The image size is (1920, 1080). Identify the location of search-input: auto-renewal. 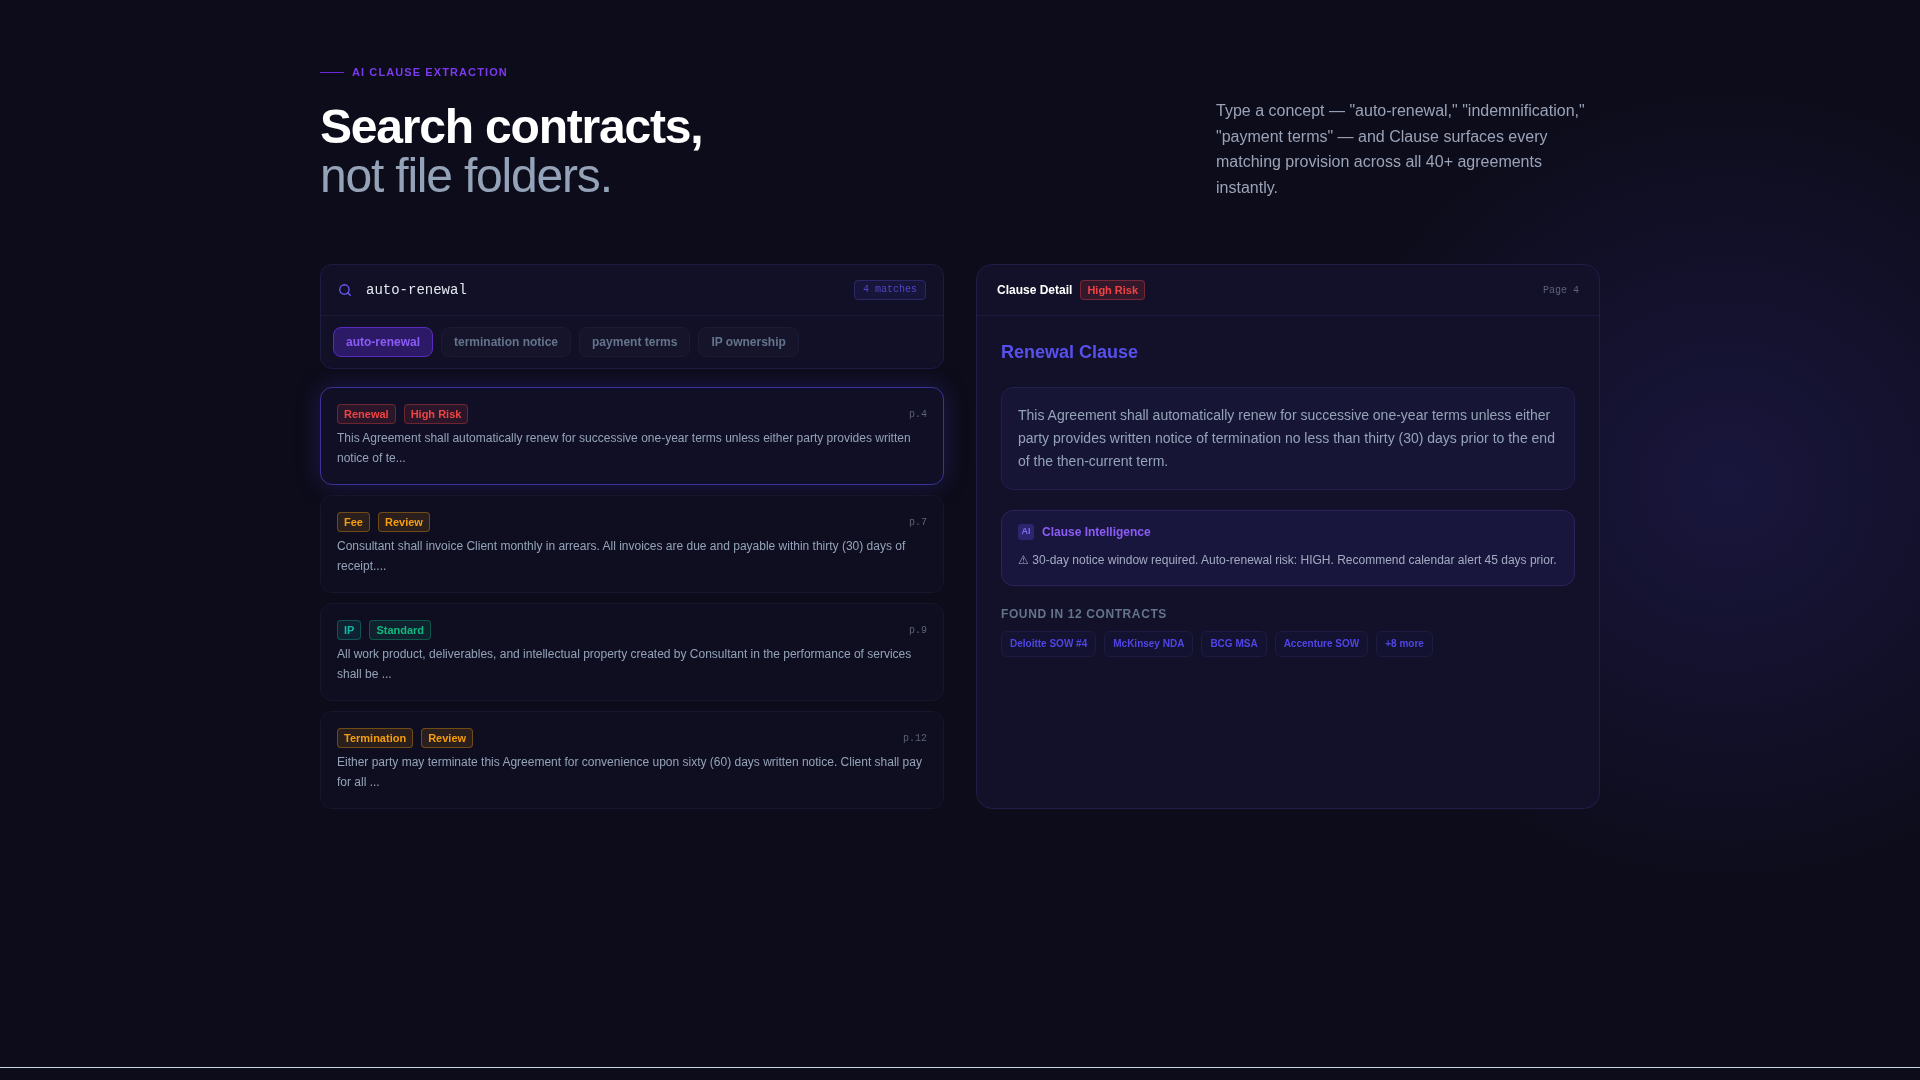
(603, 290).